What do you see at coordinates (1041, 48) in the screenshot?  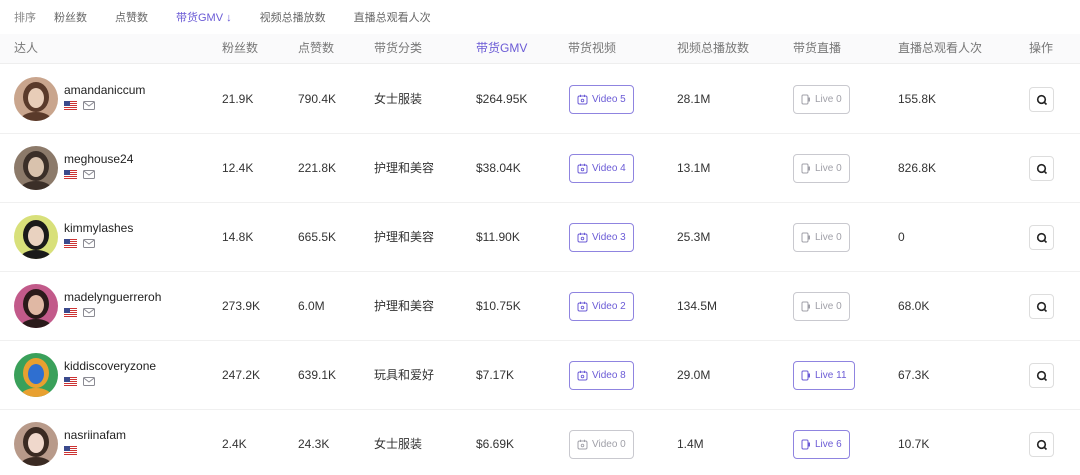 I see `col-actions: 操作` at bounding box center [1041, 48].